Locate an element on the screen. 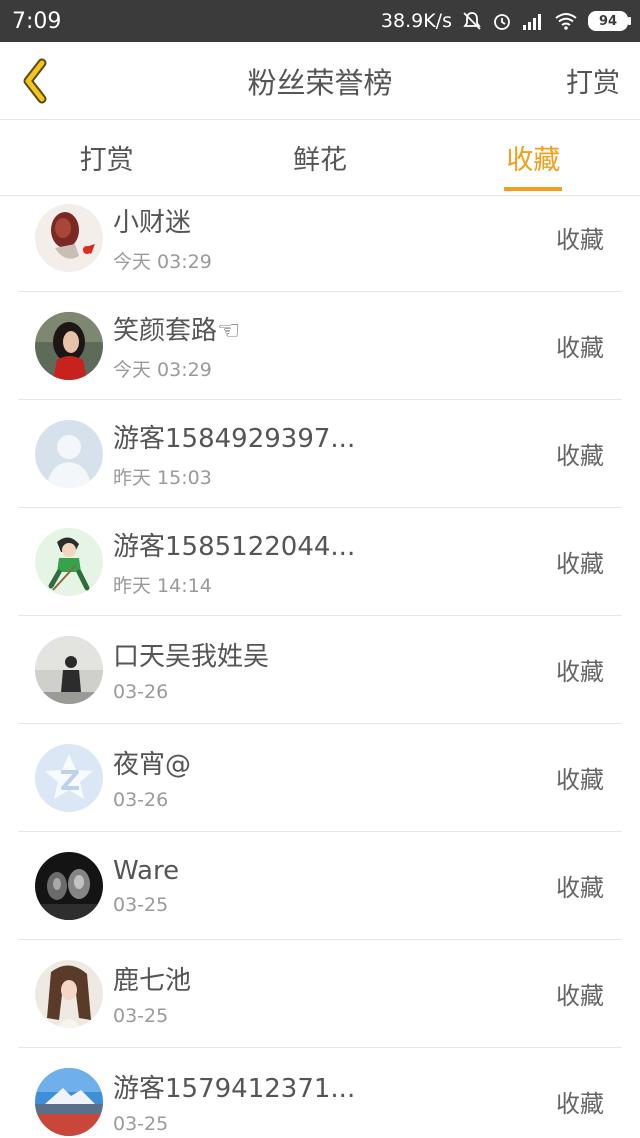  list-item: 小财迷 今天 03:29 收藏 is located at coordinates (320, 244).